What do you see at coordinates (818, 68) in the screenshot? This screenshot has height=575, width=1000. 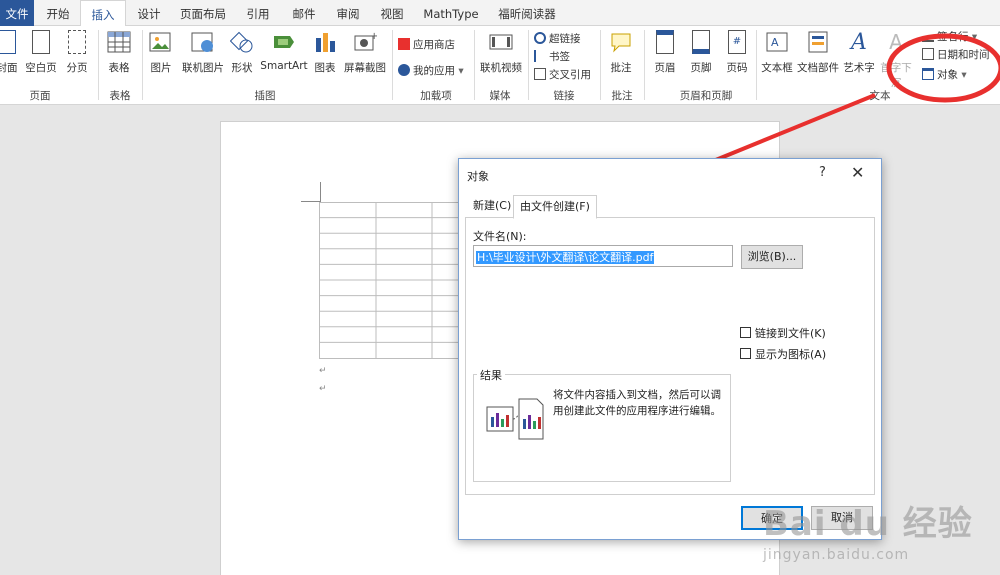 I see `quick-parts-label: 文档部件` at bounding box center [818, 68].